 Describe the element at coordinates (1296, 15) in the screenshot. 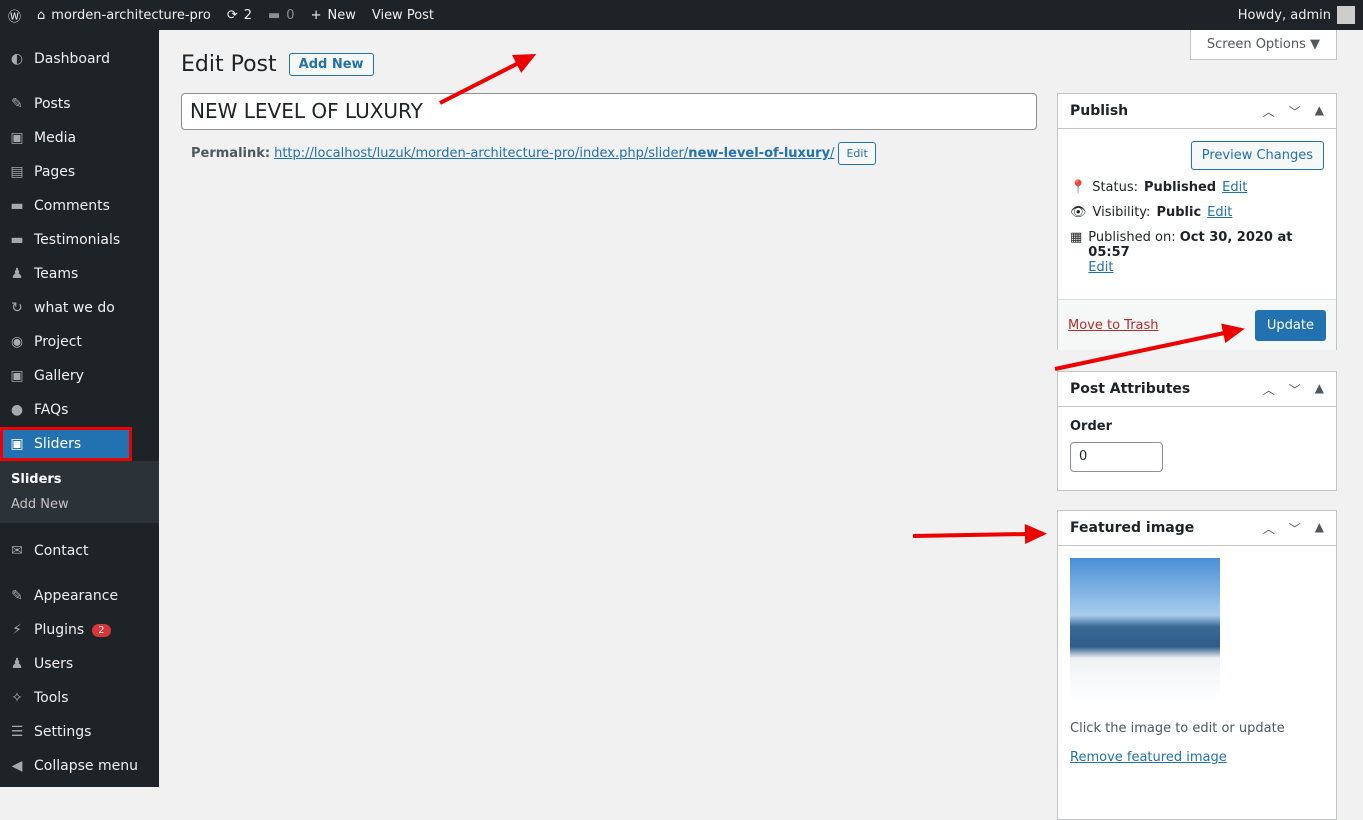

I see `account-menu: Howdy, admin` at that location.